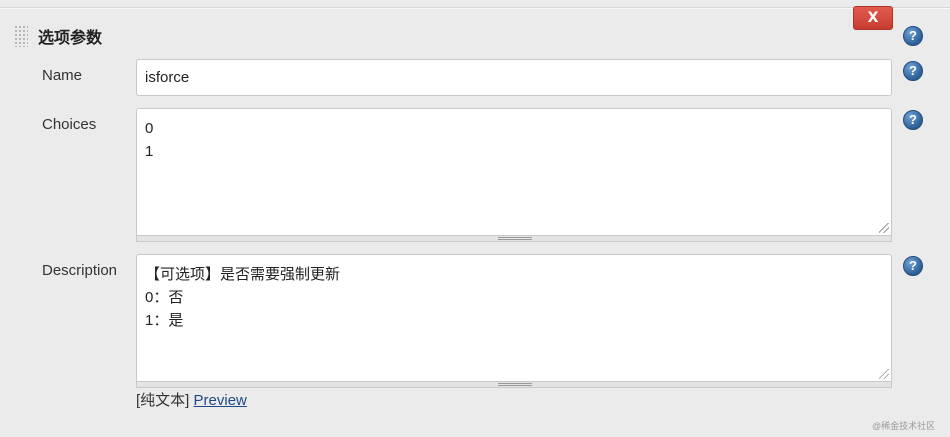  I want to click on choices-label: Choices, so click(69, 124).